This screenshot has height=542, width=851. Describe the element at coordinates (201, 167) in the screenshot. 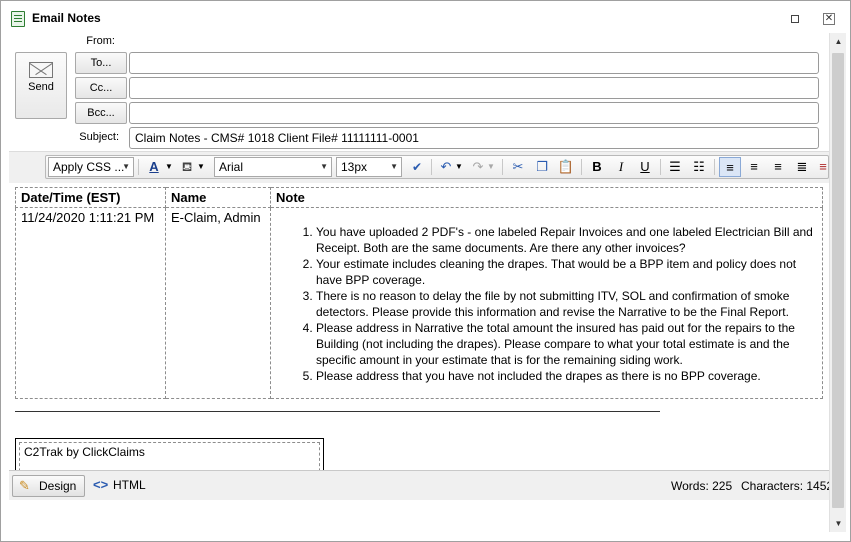

I see `highlight-dropdown-icon: ▼` at that location.